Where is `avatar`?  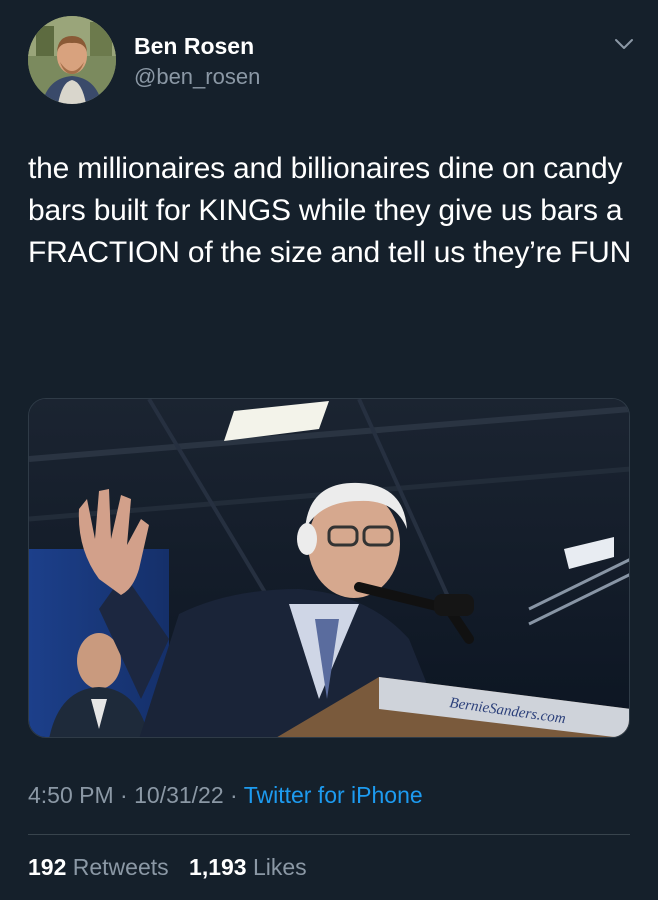
avatar is located at coordinates (72, 60).